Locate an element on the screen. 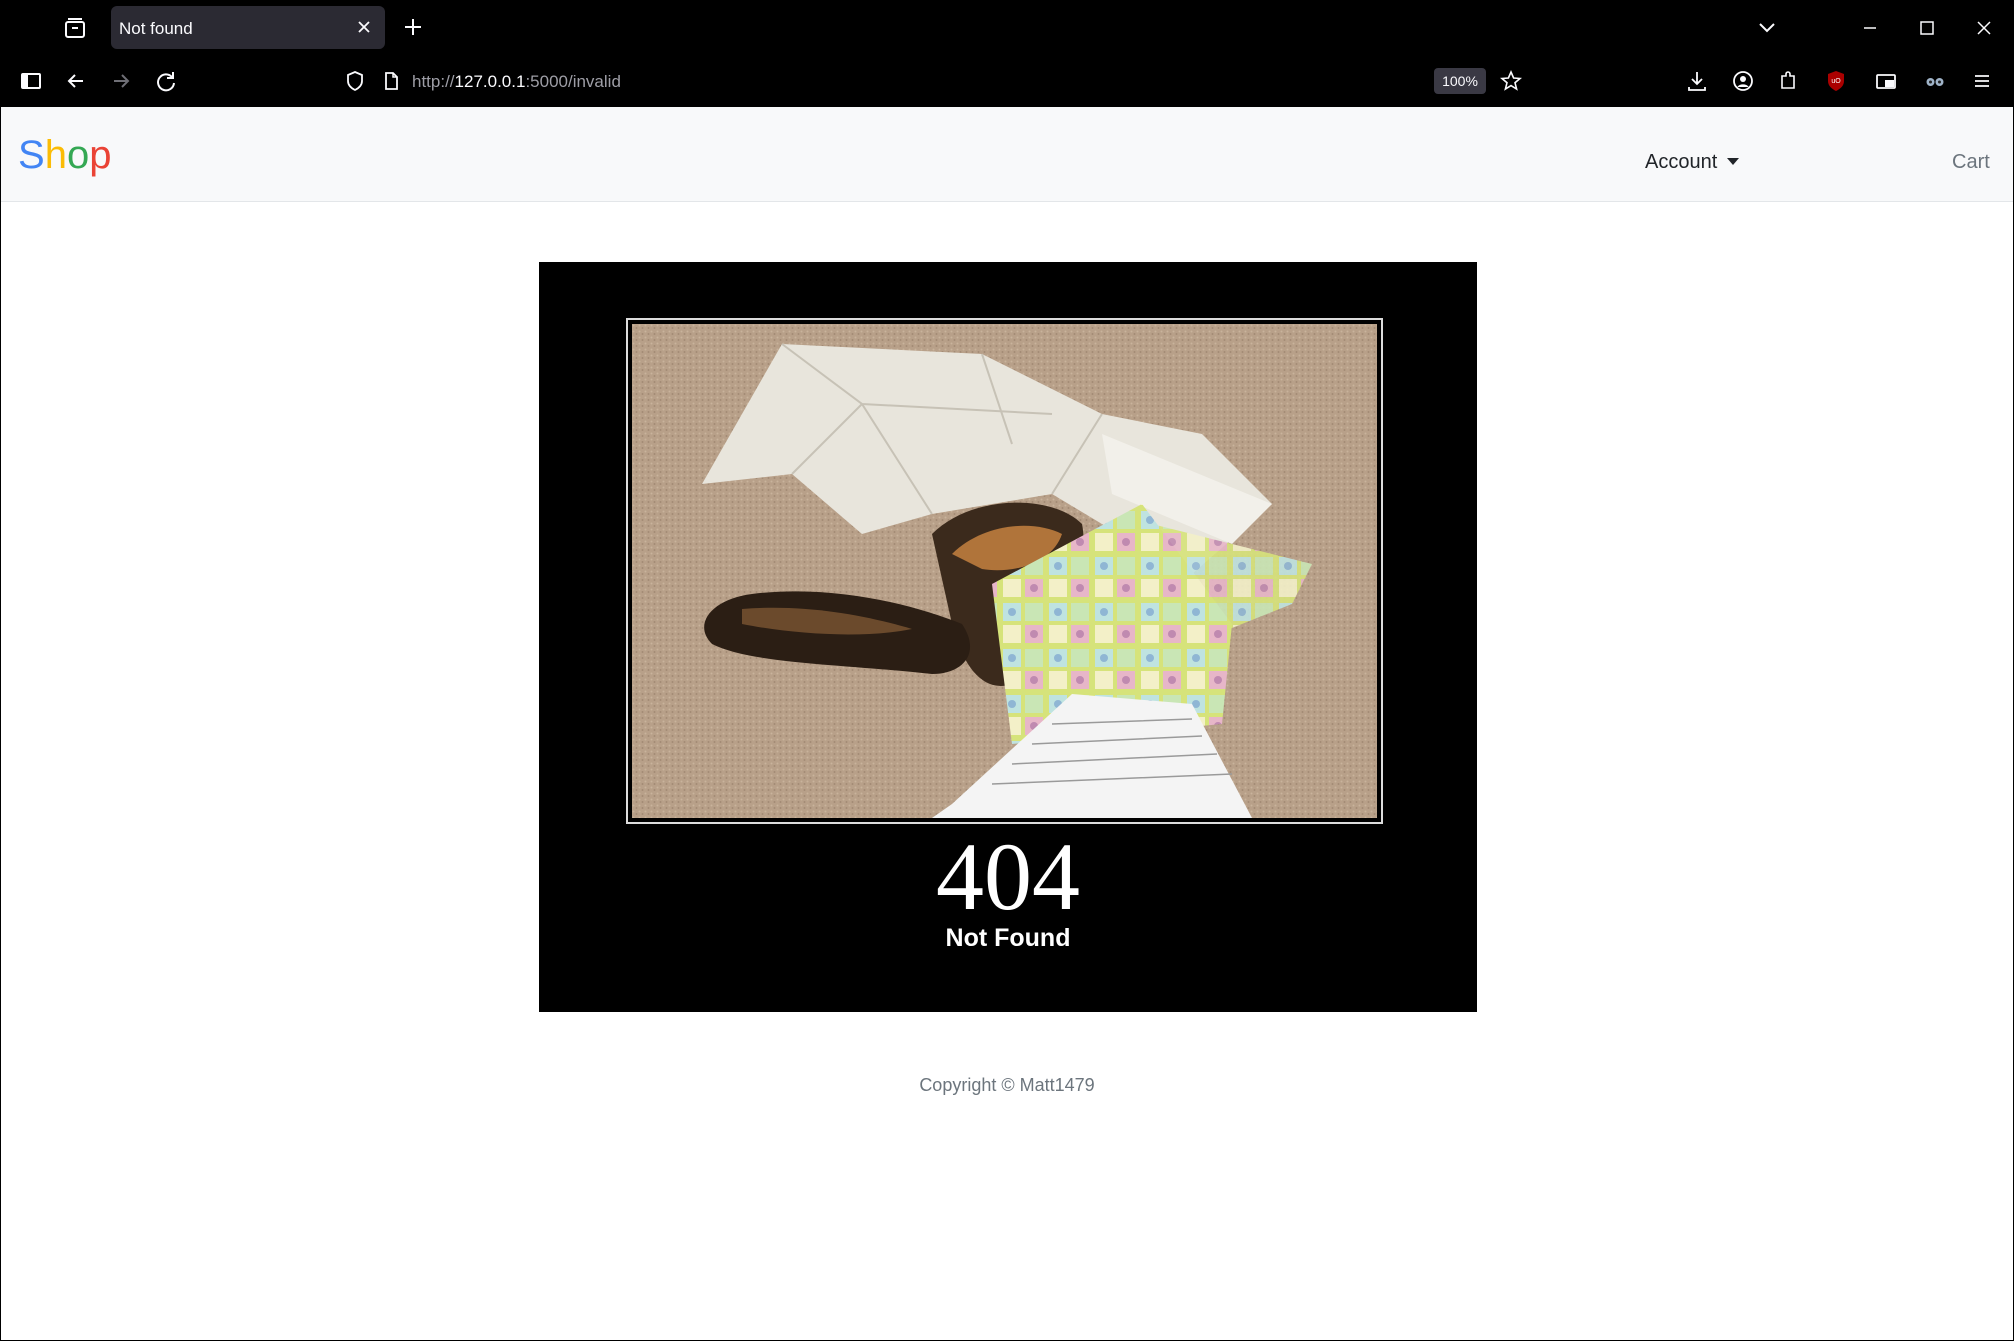  site-navbar: Shop Account Cart is located at coordinates (1007, 154).